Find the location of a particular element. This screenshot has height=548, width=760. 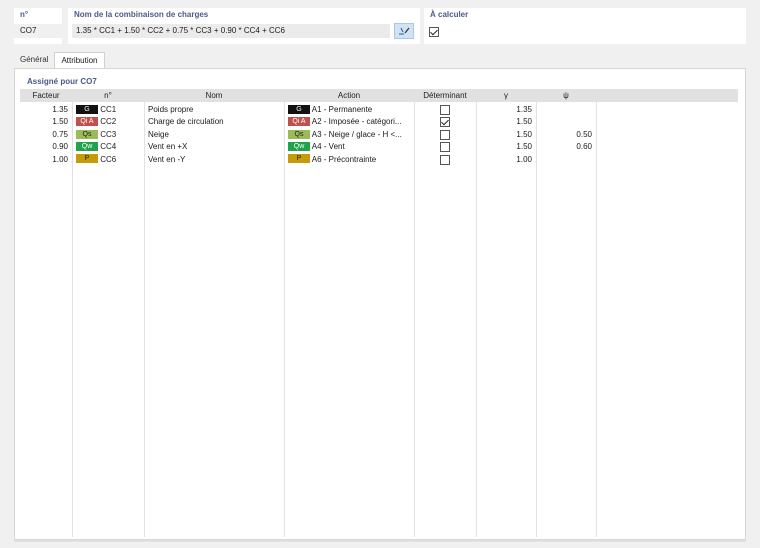

action-badge: Qi A is located at coordinates (299, 122).